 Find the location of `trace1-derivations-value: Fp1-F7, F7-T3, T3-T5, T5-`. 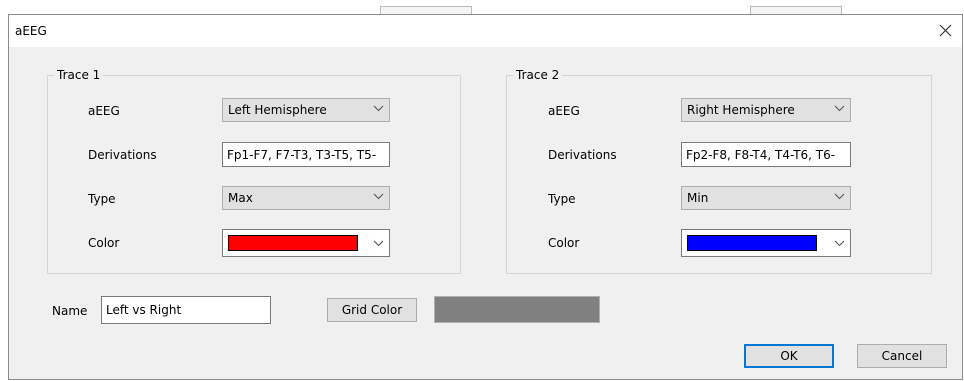

trace1-derivations-value: Fp1-F7, F7-T3, T3-T5, T5- is located at coordinates (302, 155).